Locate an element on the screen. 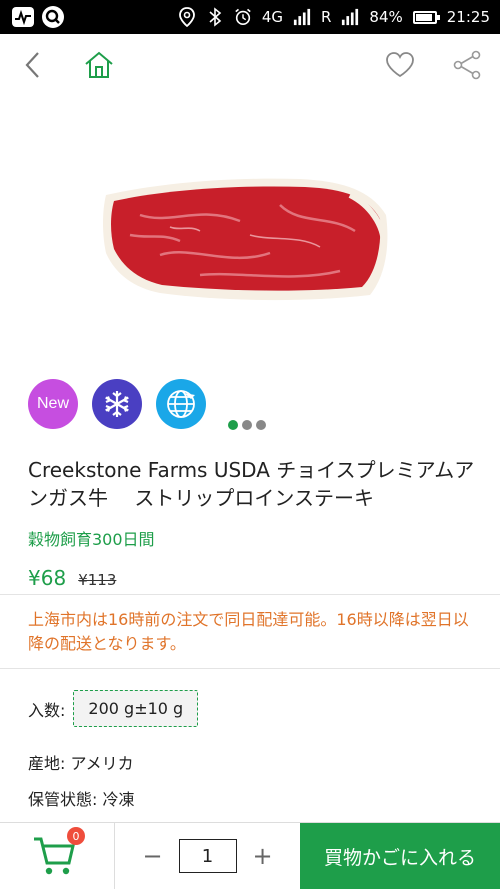  signal-icon is located at coordinates (302, 17).